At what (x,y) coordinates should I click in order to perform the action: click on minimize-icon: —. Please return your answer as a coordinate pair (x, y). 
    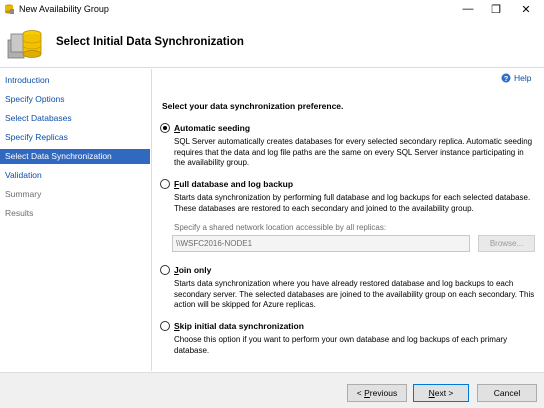
    Looking at the image, I should click on (468, 9).